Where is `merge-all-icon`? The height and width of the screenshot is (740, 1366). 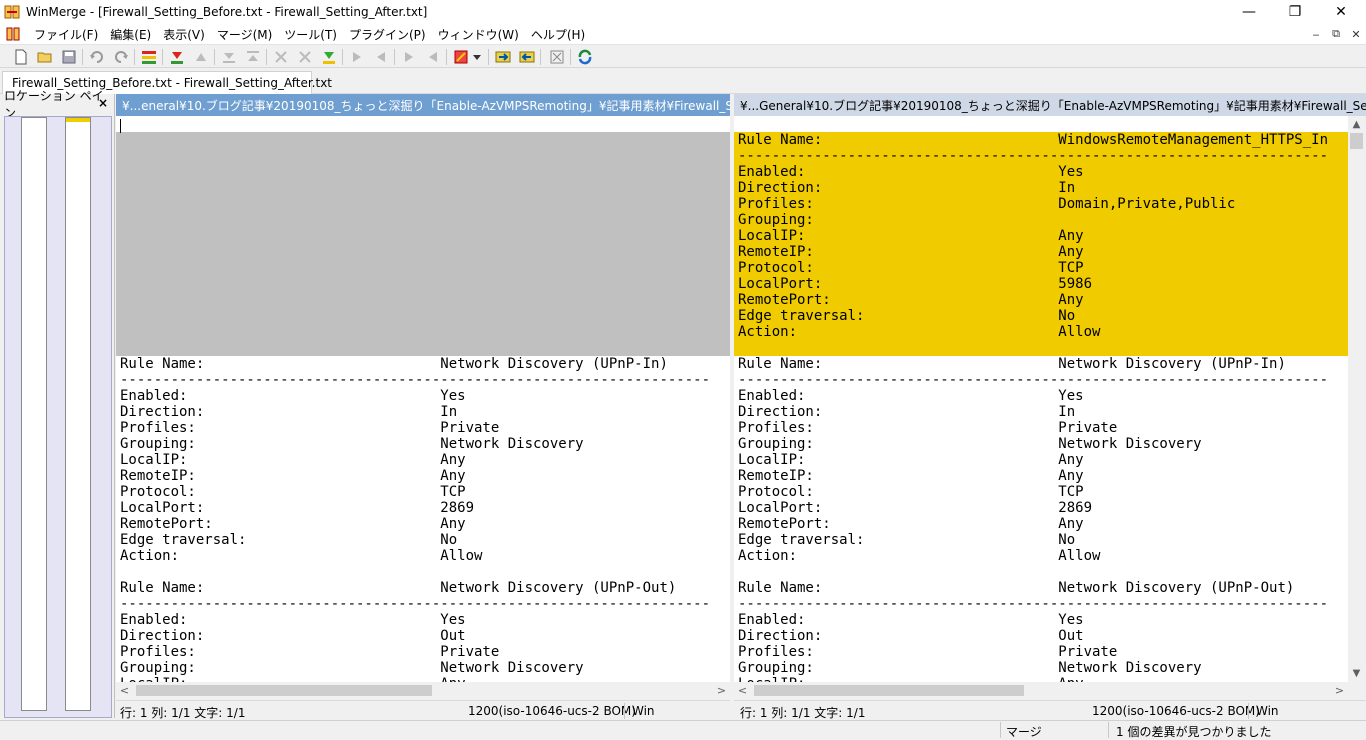
merge-all-icon is located at coordinates (149, 57).